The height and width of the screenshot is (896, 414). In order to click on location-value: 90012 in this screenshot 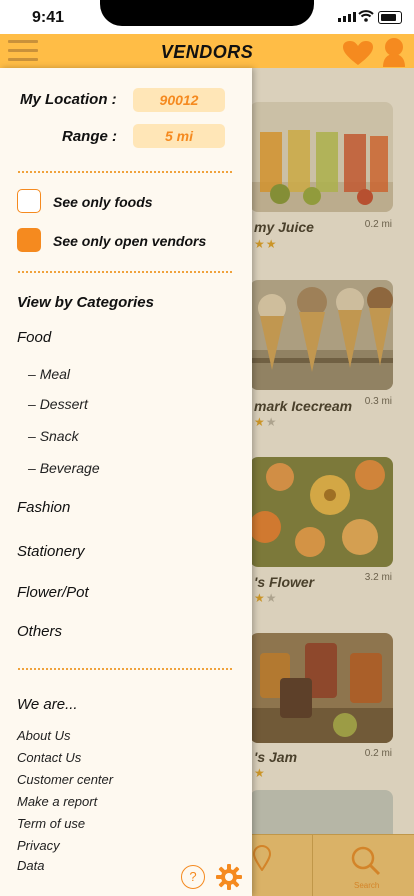, I will do `click(179, 100)`.